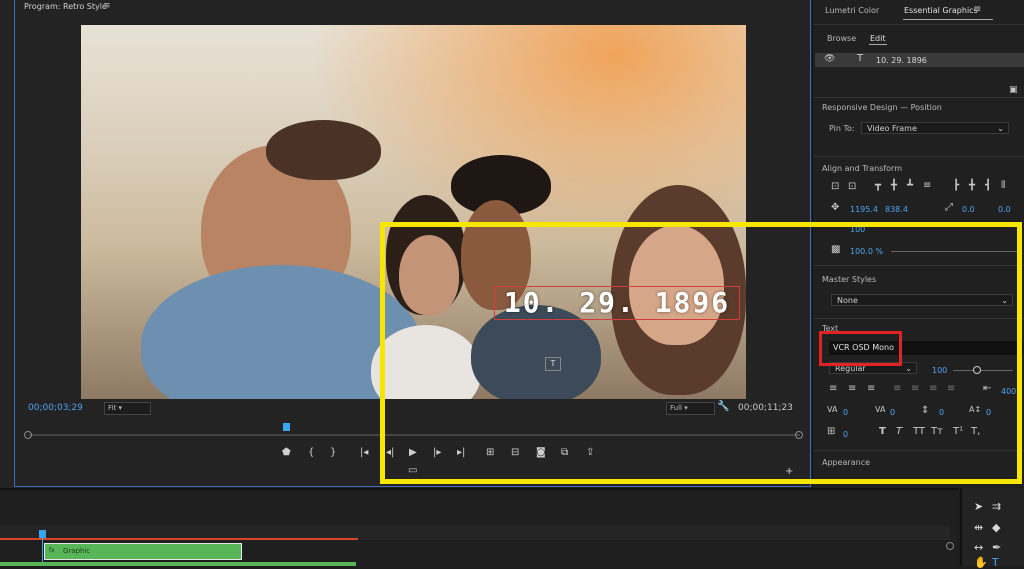 Image resolution: width=1024 pixels, height=569 pixels. What do you see at coordinates (901, 60) in the screenshot?
I see `layer-name: 10. 29. 1896` at bounding box center [901, 60].